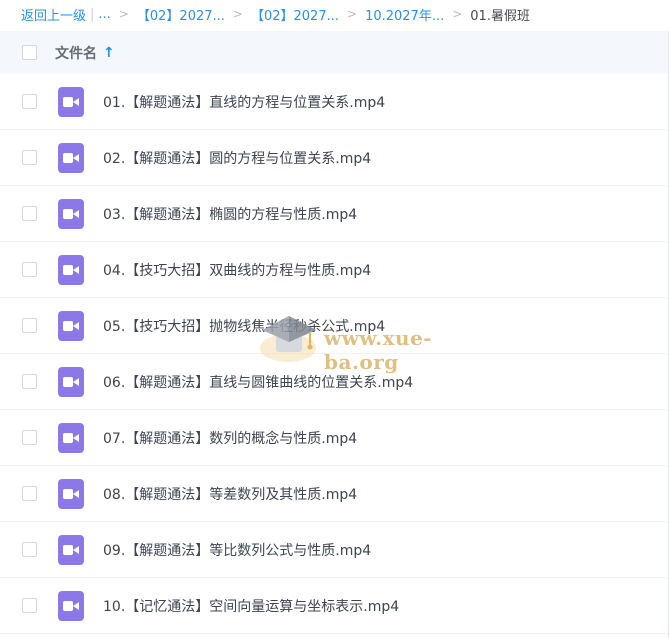 The height and width of the screenshot is (638, 669). Describe the element at coordinates (76, 54) in the screenshot. I see `column-label-filename: 文件名` at that location.